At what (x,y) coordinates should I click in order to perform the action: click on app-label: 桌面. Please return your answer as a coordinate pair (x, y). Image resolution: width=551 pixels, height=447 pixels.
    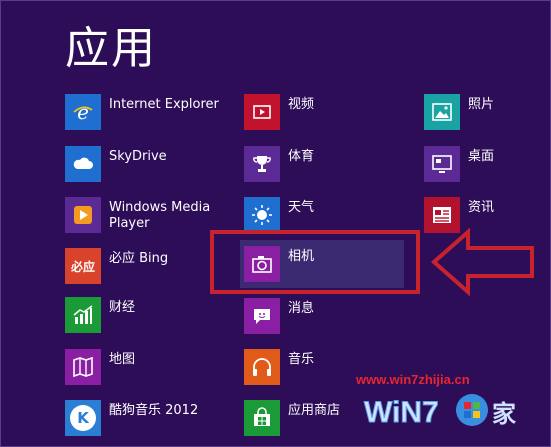
    Looking at the image, I should click on (481, 156).